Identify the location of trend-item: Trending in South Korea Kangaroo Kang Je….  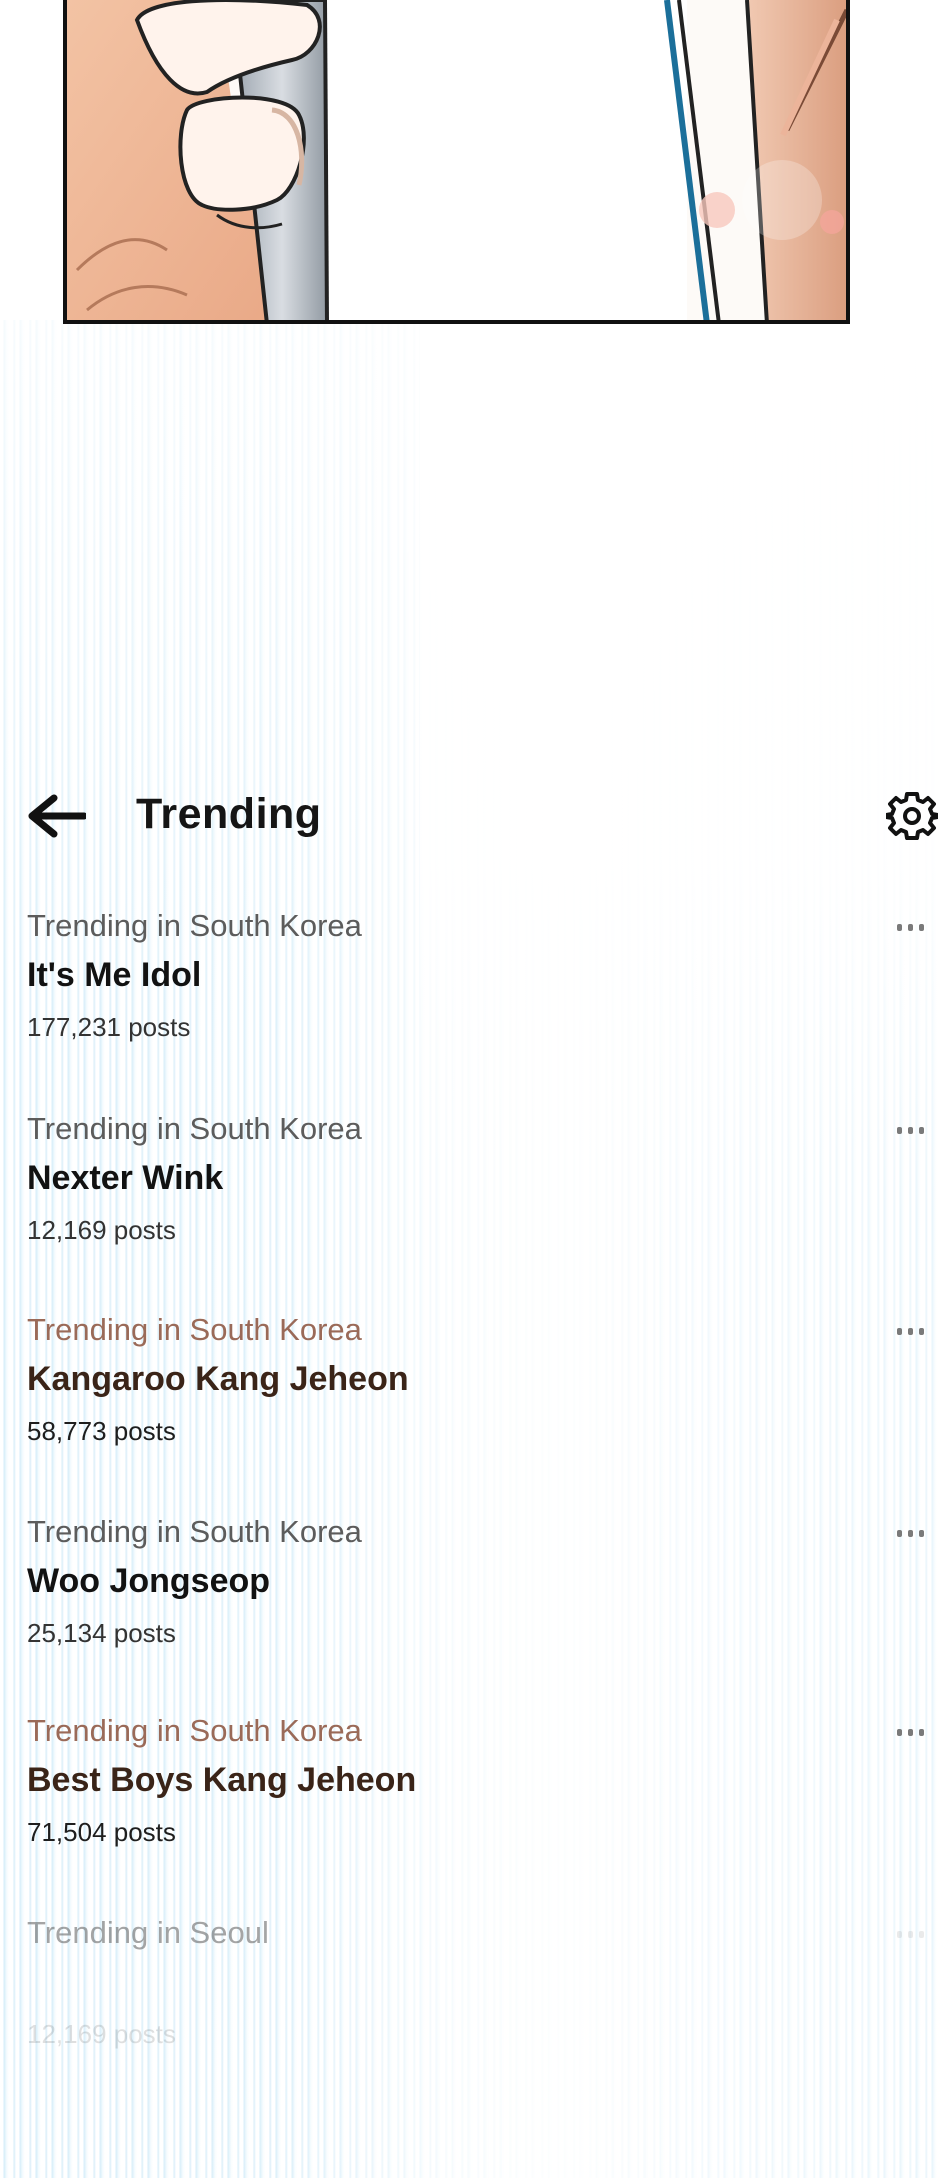
(469, 1407).